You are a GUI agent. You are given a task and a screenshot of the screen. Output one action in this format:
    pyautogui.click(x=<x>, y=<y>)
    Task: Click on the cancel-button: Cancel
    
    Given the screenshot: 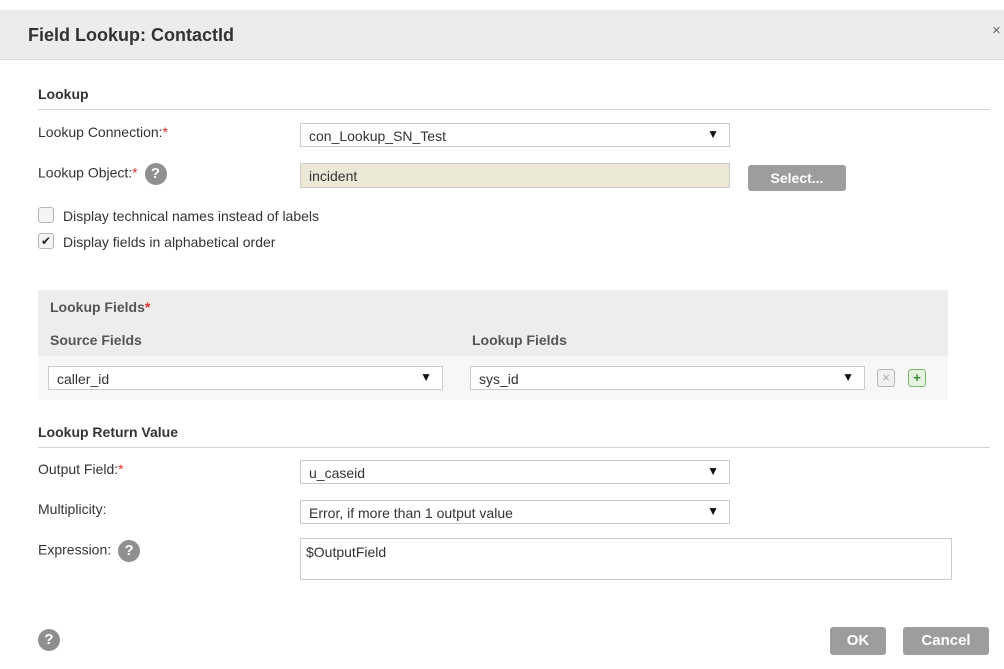 What is the action you would take?
    pyautogui.click(x=946, y=641)
    